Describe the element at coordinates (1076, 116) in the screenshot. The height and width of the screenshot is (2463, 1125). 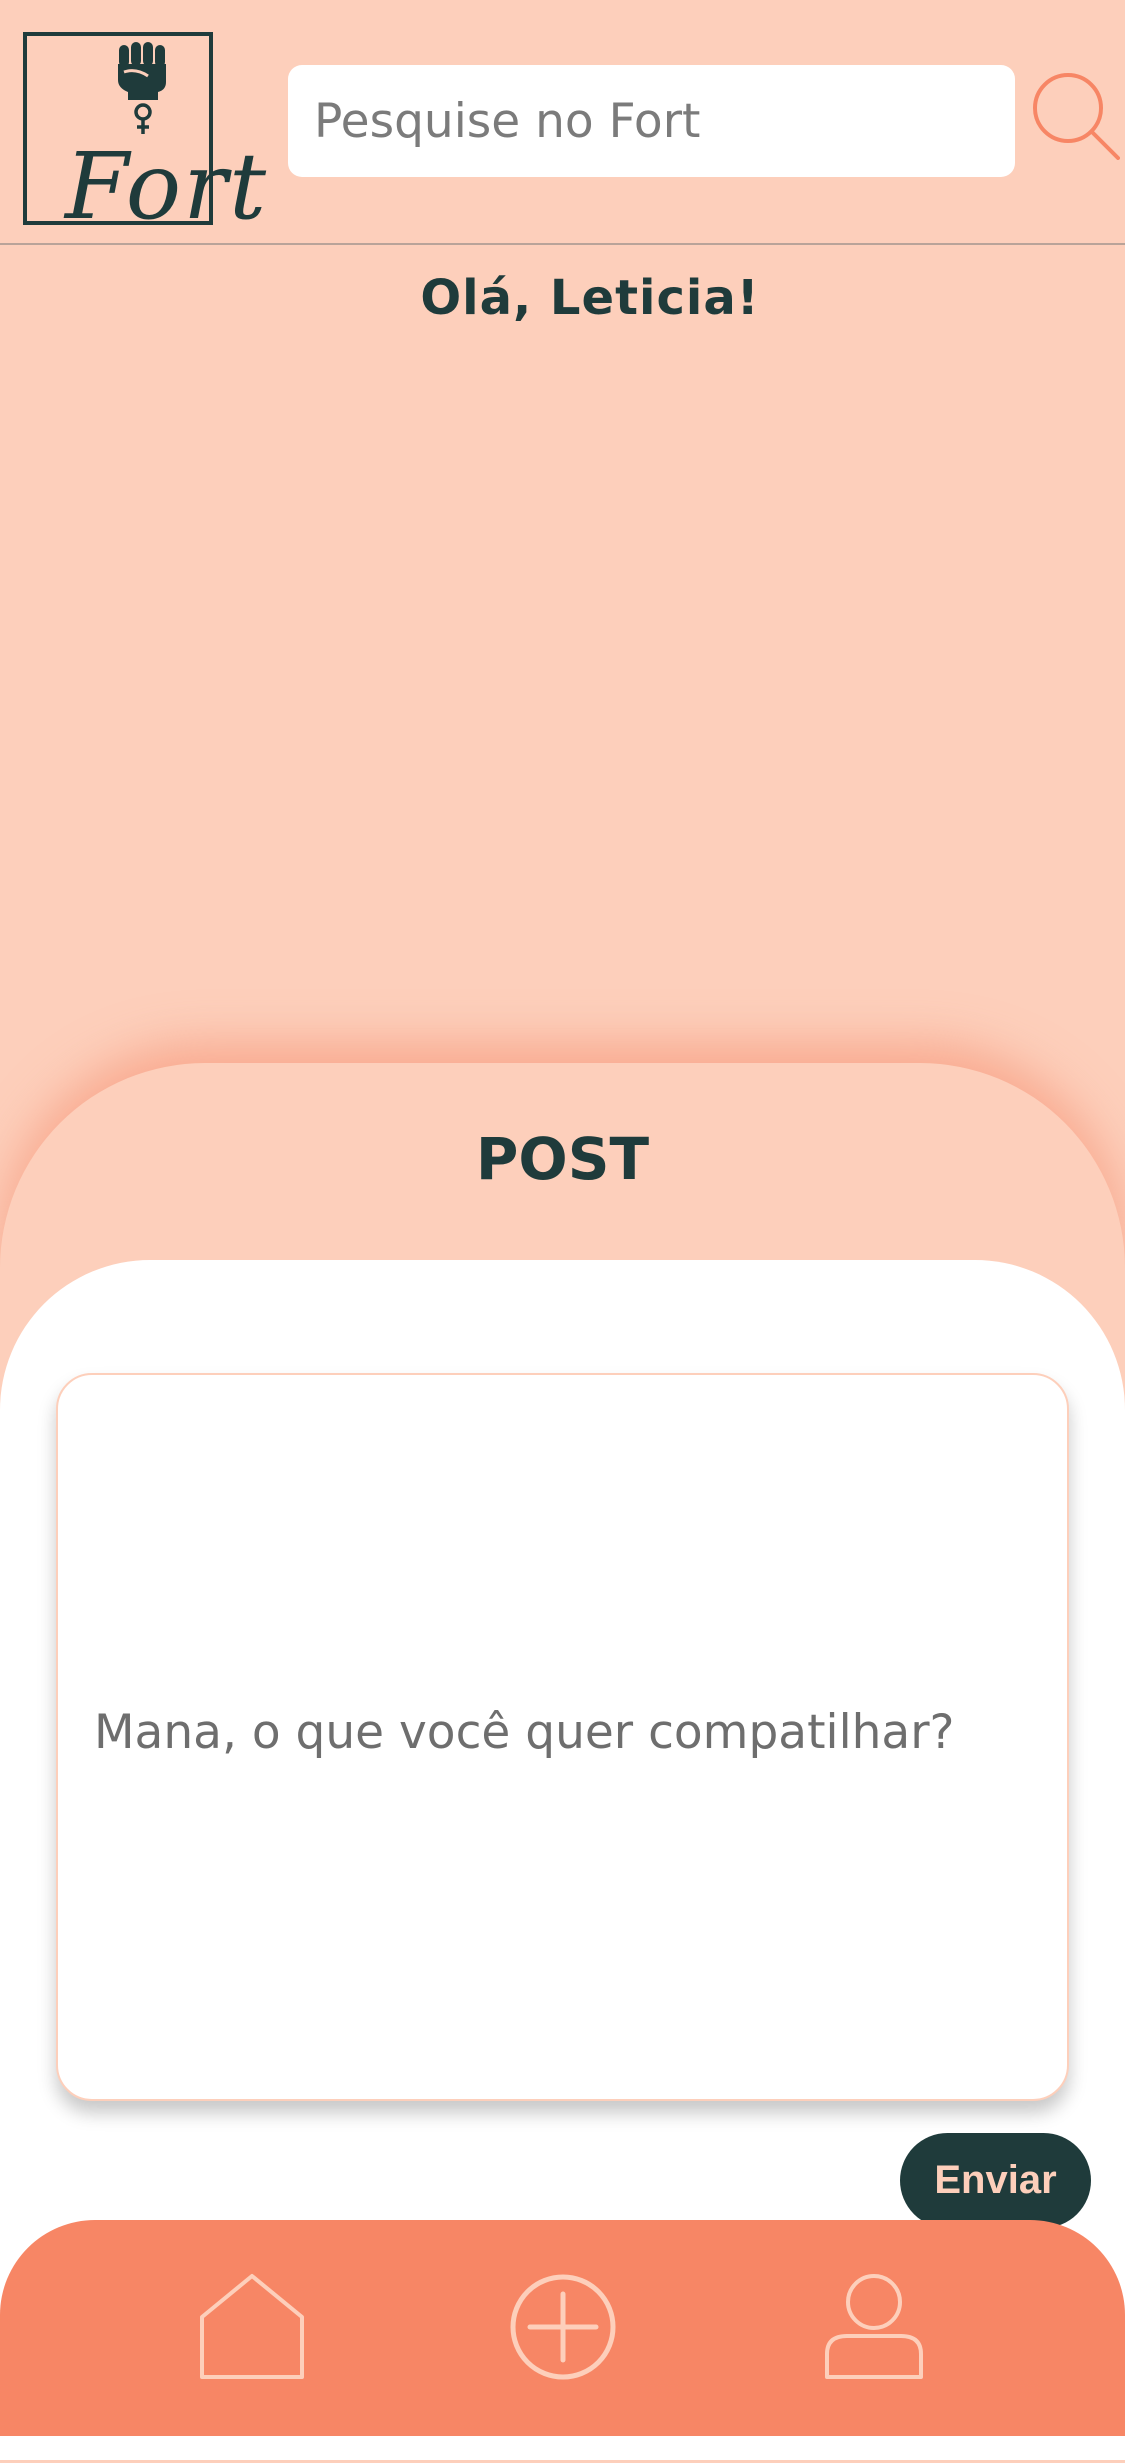
I see `search-icon` at that location.